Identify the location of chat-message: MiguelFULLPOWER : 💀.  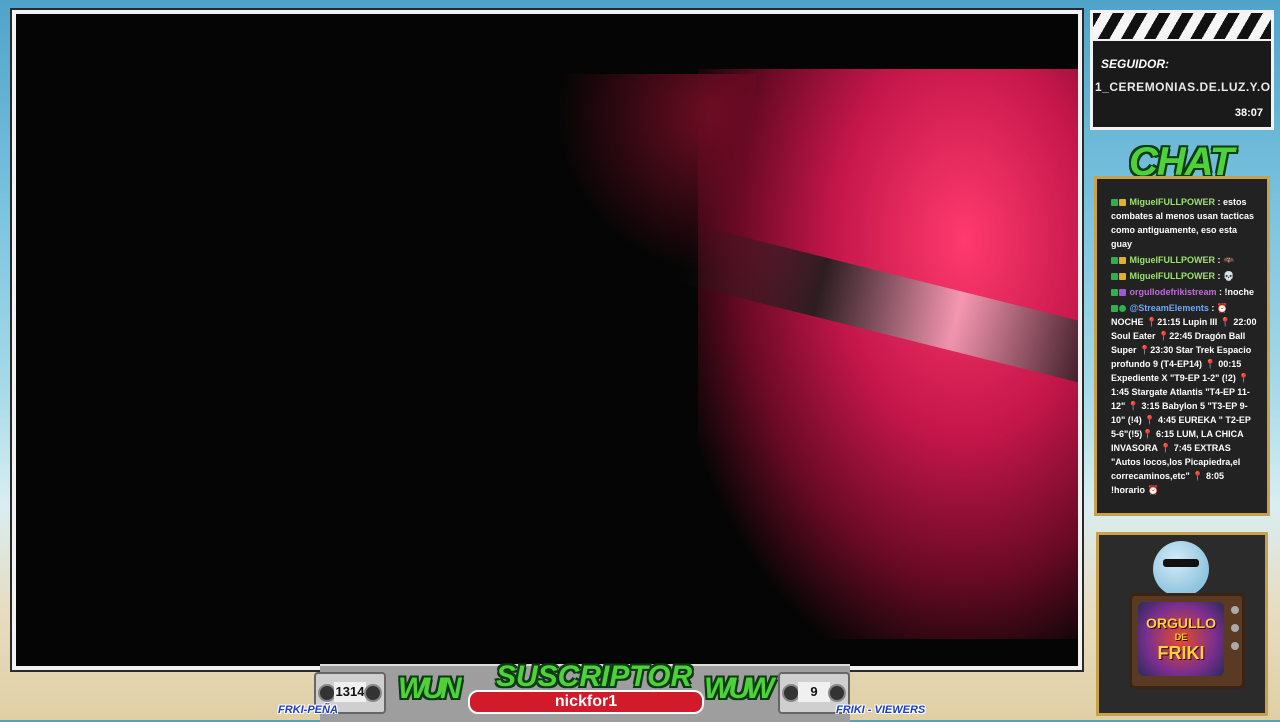
(1185, 276).